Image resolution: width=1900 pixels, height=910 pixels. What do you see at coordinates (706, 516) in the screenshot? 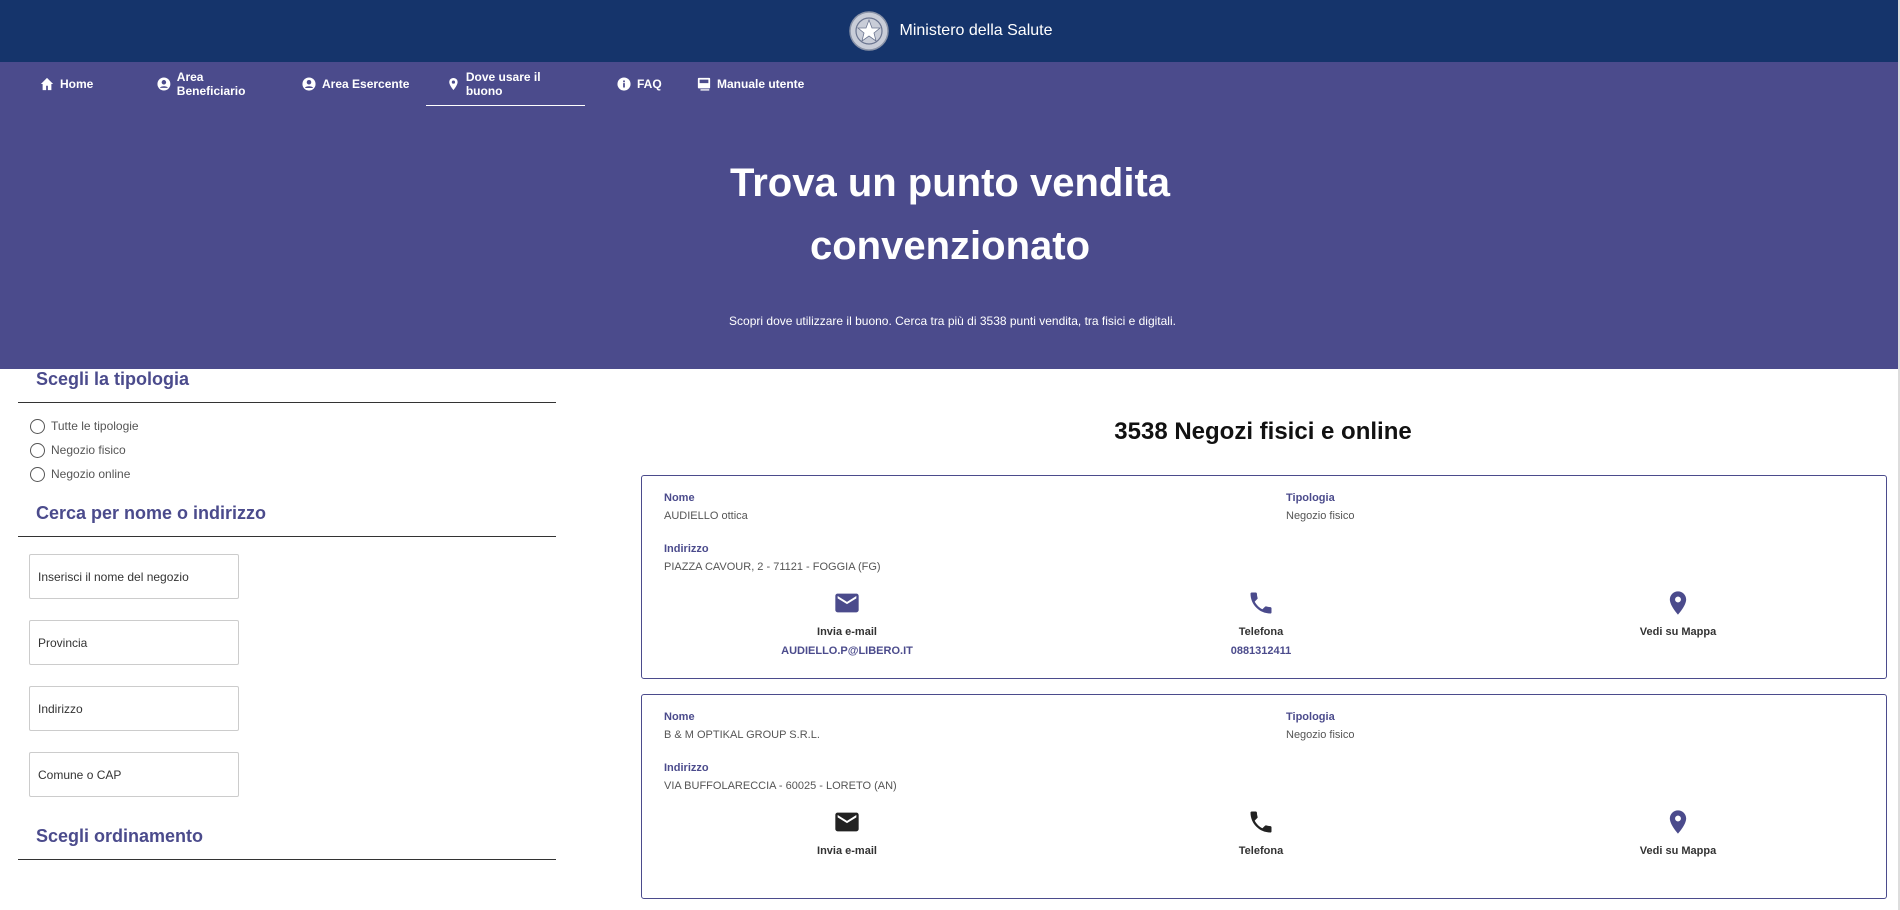
I see `store-name: AUDIELLO ottica` at bounding box center [706, 516].